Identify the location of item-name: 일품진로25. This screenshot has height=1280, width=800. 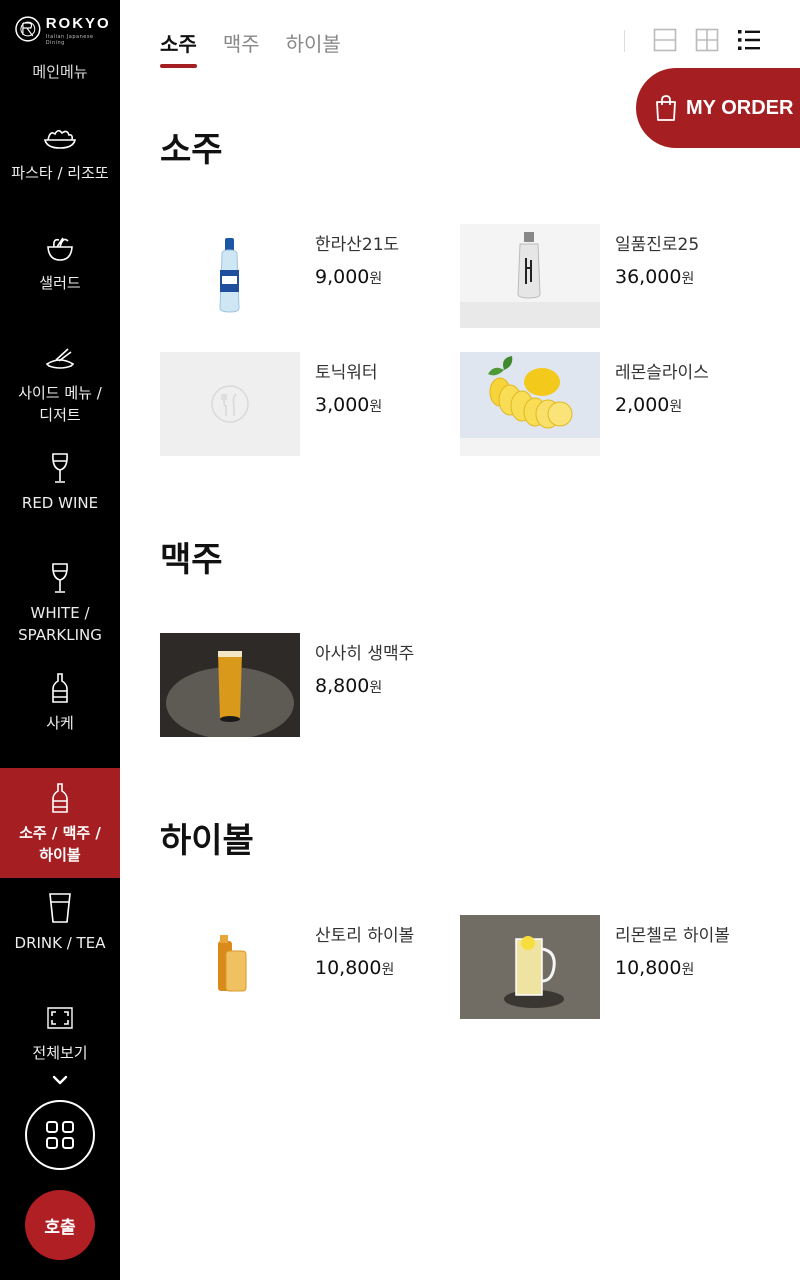
(657, 245).